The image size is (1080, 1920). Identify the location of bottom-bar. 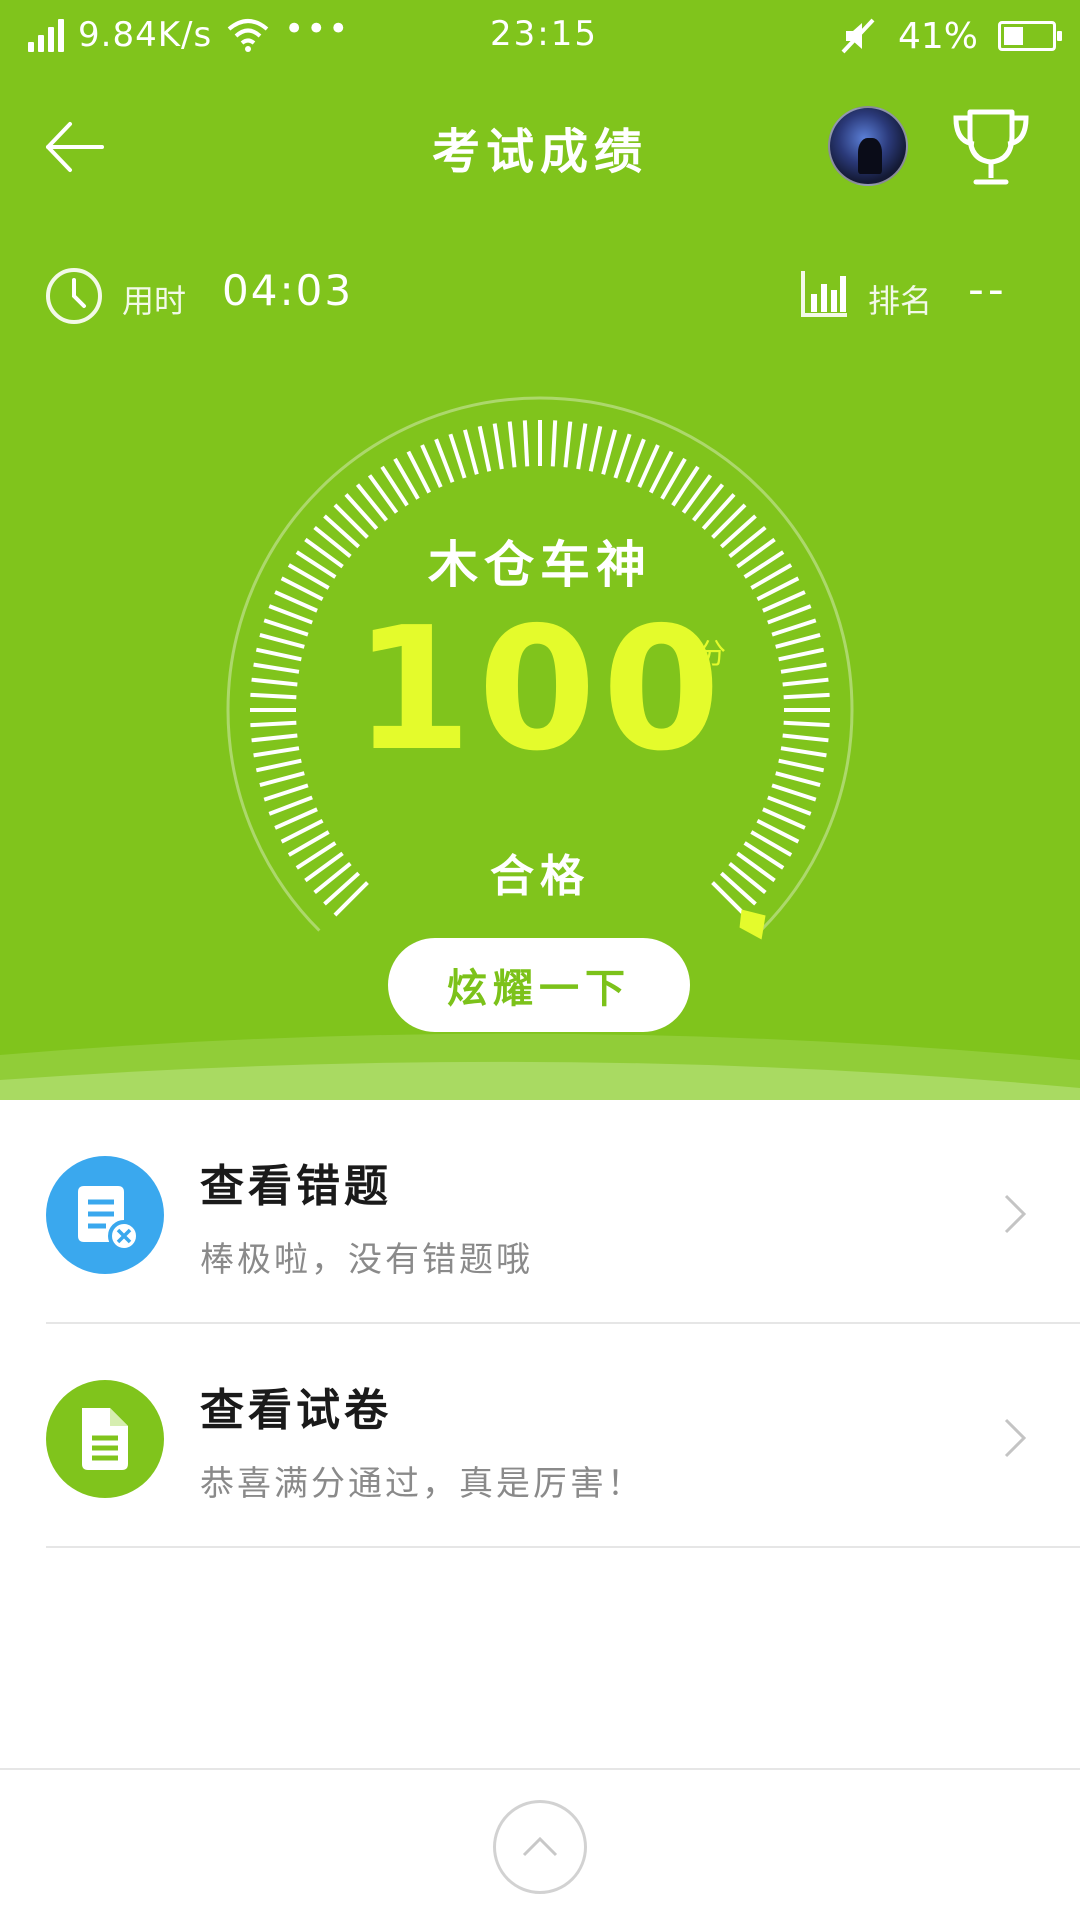
(540, 1844).